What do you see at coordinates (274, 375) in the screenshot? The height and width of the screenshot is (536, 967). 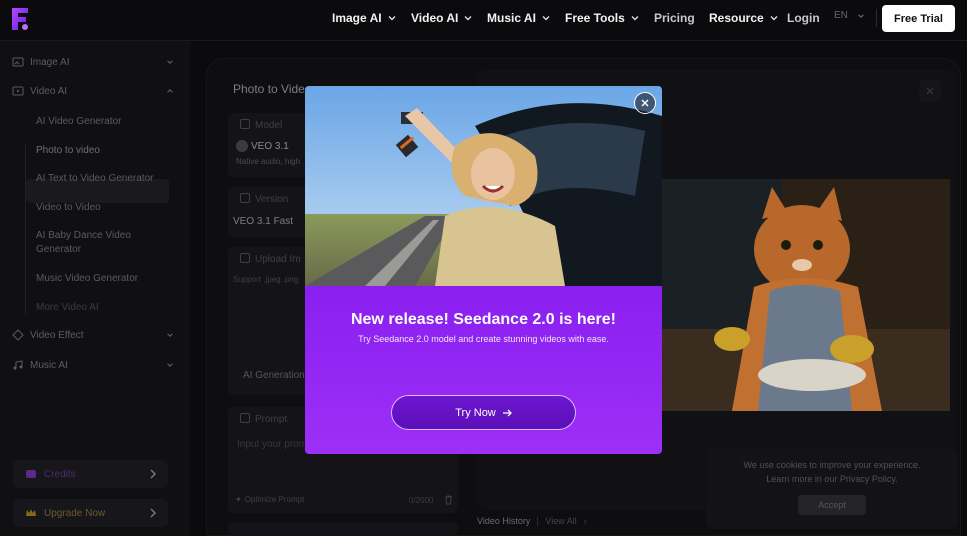 I see `ai-generation-tab: AI Generation` at bounding box center [274, 375].